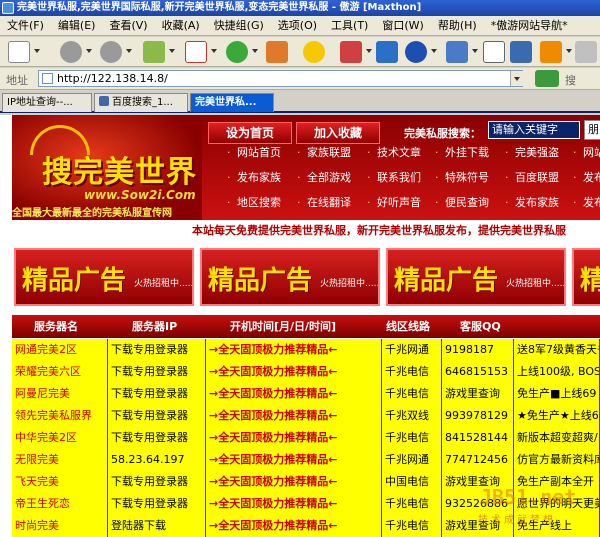  What do you see at coordinates (60, 482) in the screenshot?
I see `server-name-cell: 飞天完美` at bounding box center [60, 482].